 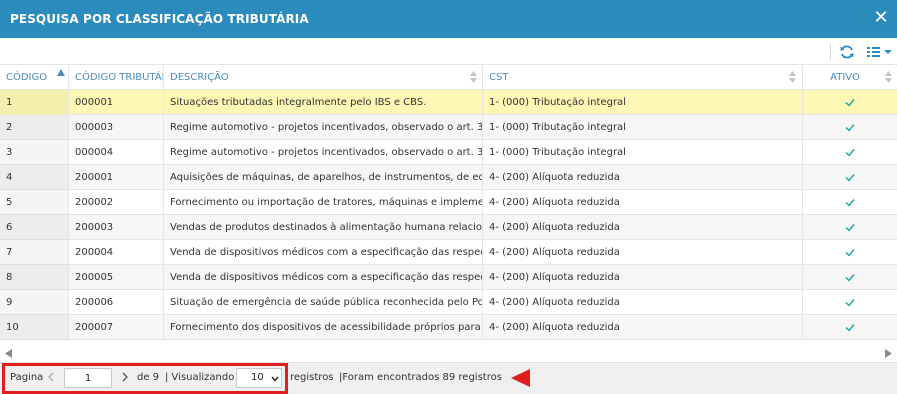 What do you see at coordinates (27, 77) in the screenshot?
I see `column-header-label: CÓDIGO` at bounding box center [27, 77].